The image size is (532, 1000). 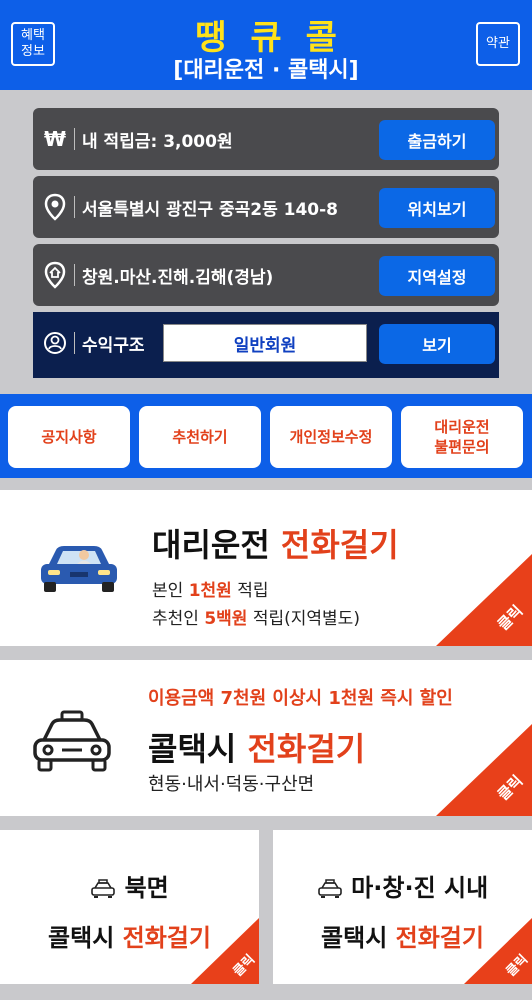 What do you see at coordinates (462, 437) in the screenshot?
I see `complaint-button: 대리운전 불편문의` at bounding box center [462, 437].